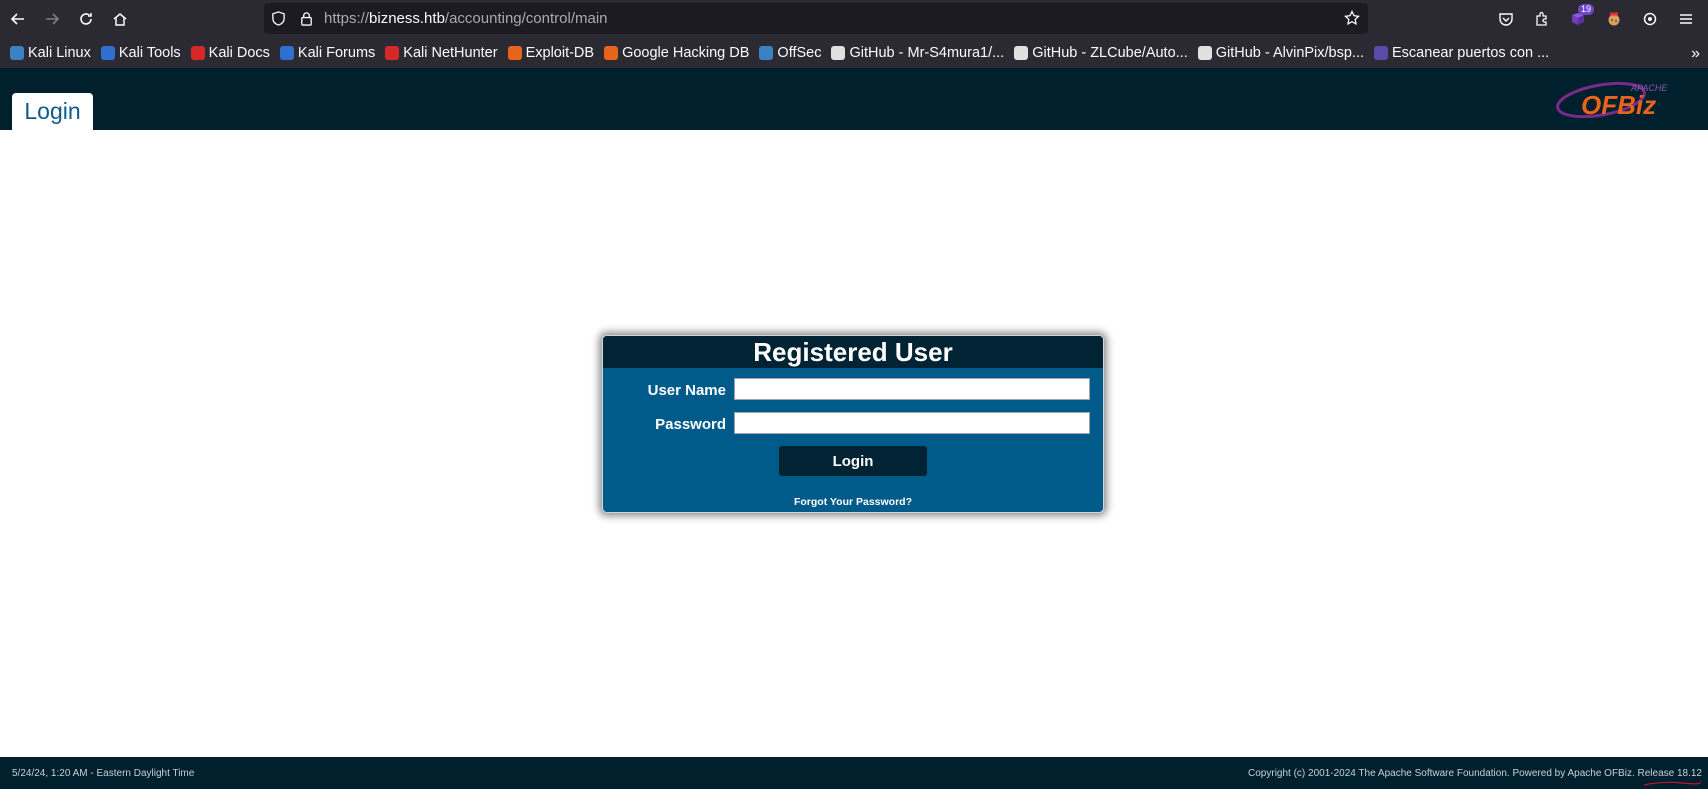 This screenshot has height=789, width=1708. I want to click on forward-arrow-icon, so click(53, 19).